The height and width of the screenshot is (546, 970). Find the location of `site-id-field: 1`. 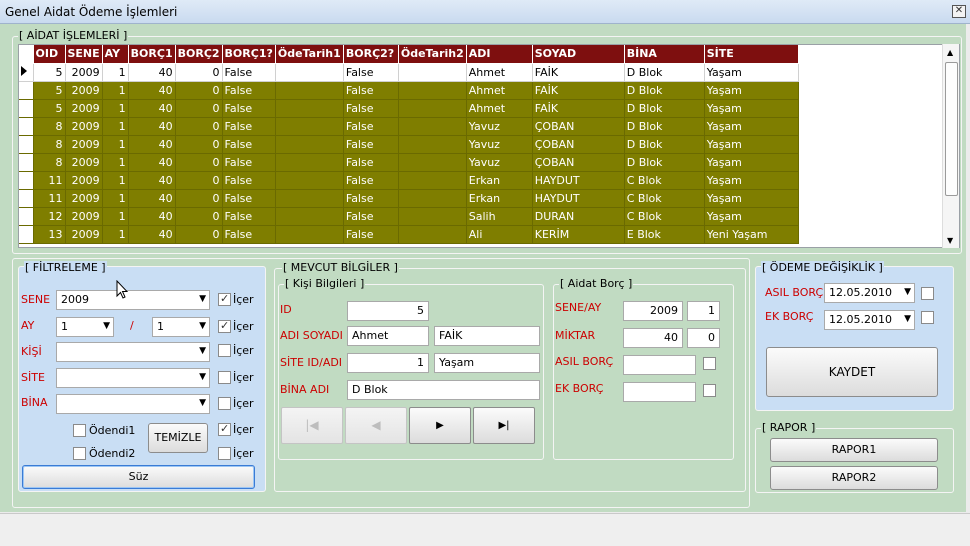

site-id-field: 1 is located at coordinates (388, 363).